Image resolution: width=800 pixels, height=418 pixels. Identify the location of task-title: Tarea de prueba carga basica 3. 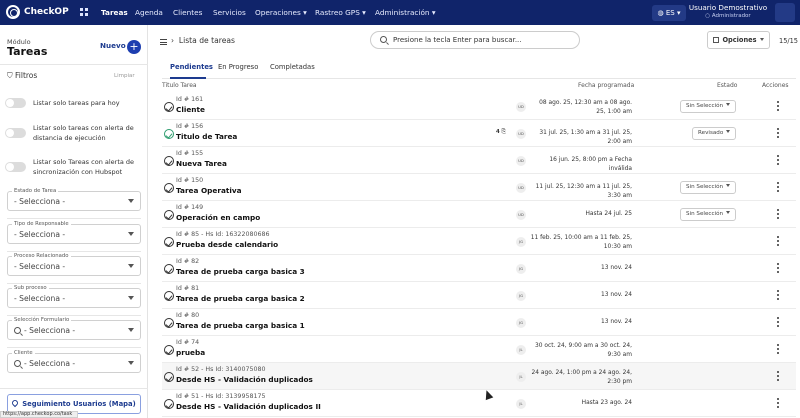
(240, 271).